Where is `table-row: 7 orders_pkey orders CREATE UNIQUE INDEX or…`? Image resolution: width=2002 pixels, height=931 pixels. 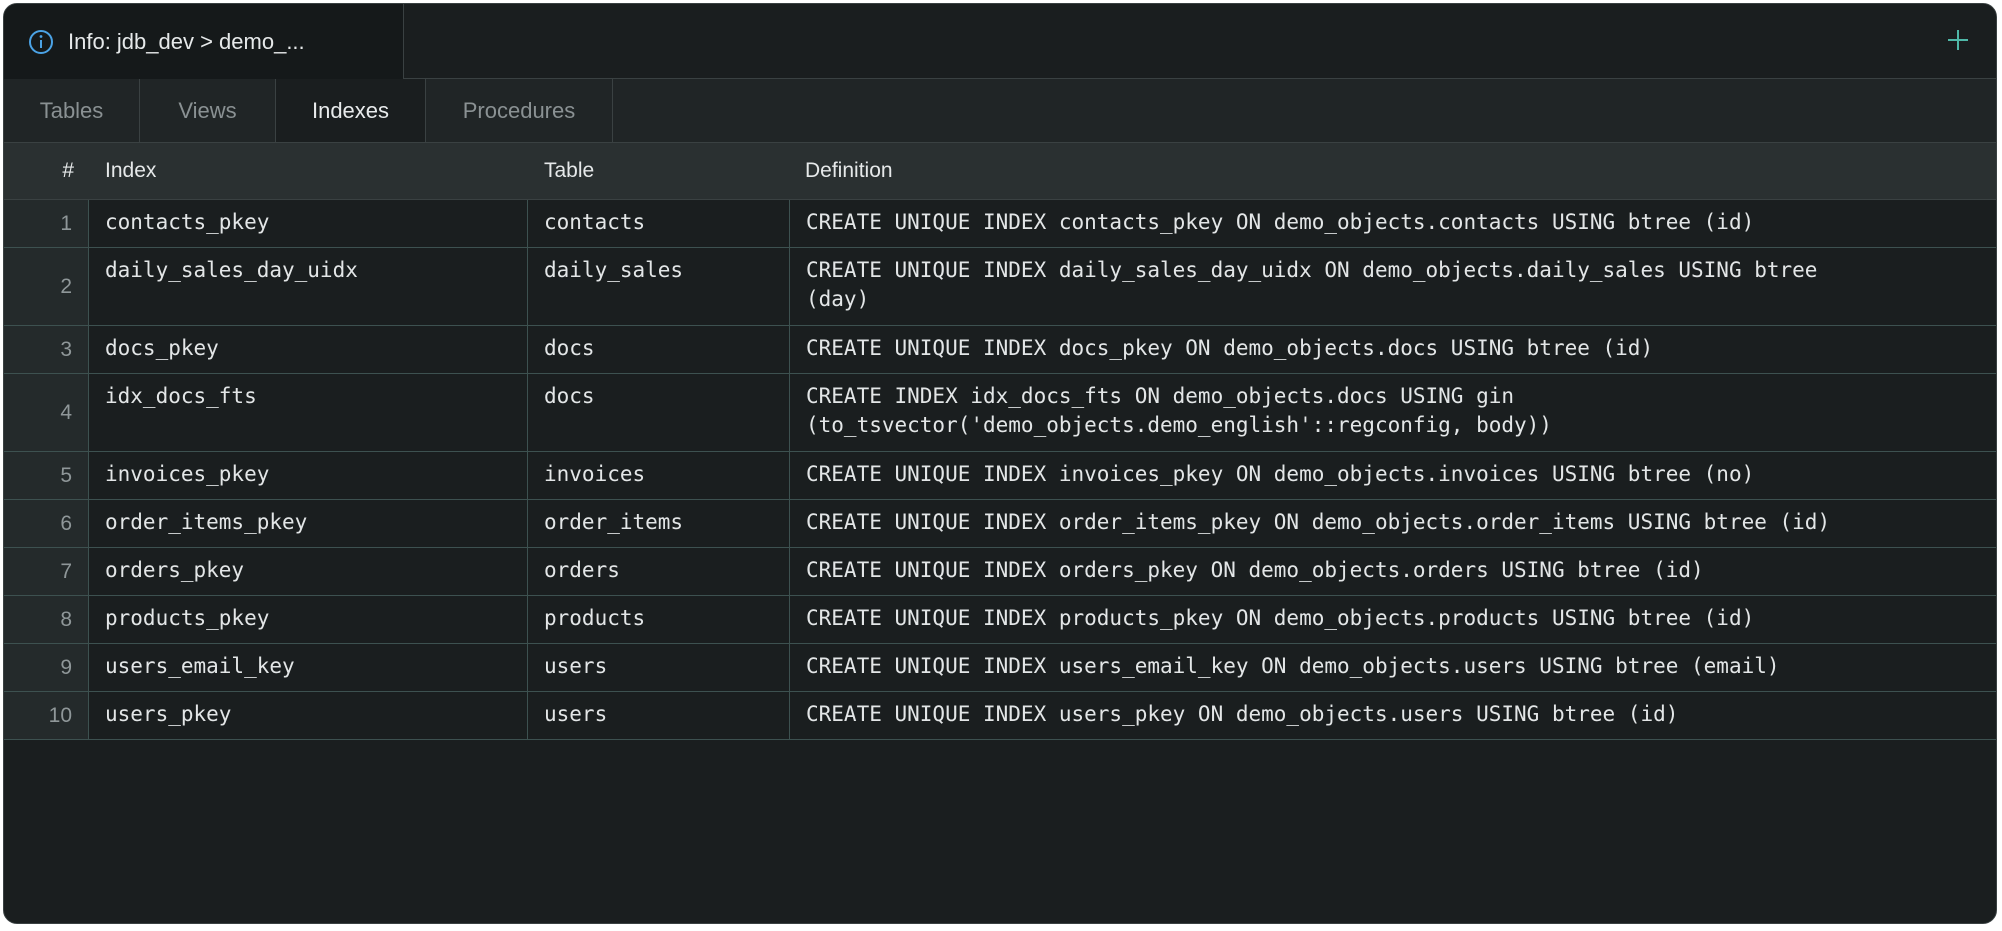 table-row: 7 orders_pkey orders CREATE UNIQUE INDEX or… is located at coordinates (1000, 572).